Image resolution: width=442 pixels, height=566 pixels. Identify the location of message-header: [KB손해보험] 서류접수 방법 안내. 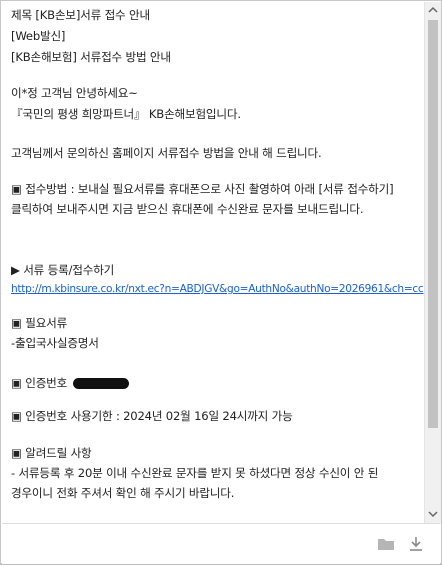
(91, 57).